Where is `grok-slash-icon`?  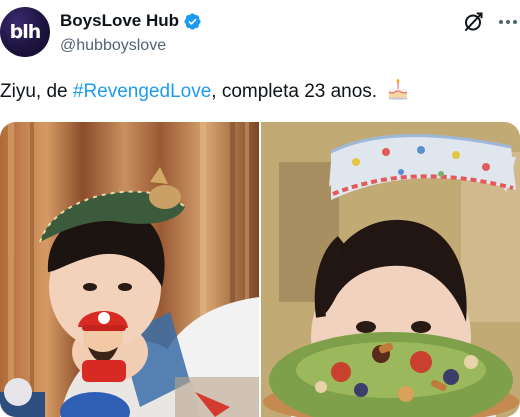
grok-slash-icon is located at coordinates (474, 21).